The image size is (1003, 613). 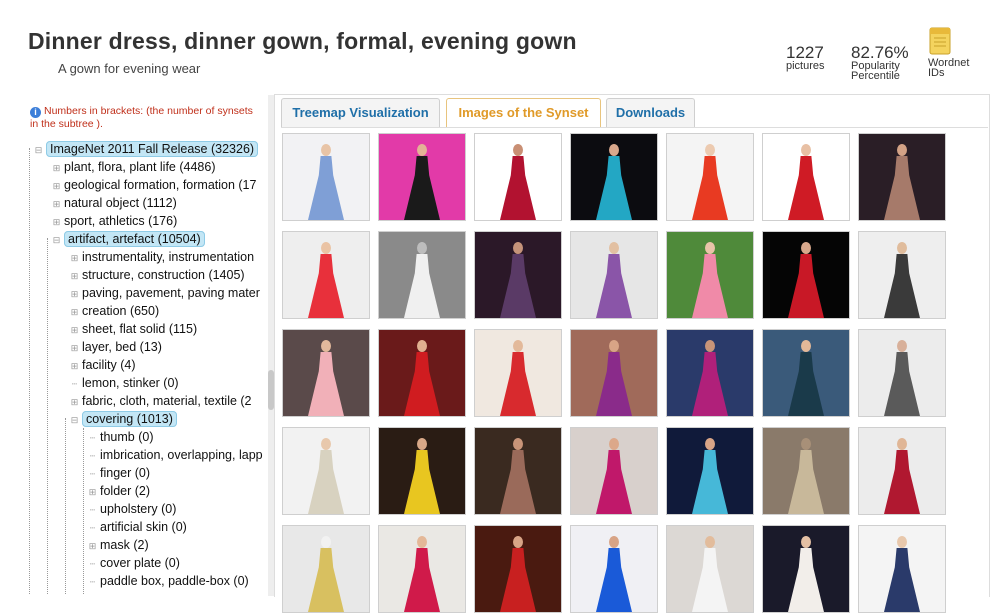 I want to click on tree-node-label: plant, flora, plant life (4486), so click(x=139, y=167).